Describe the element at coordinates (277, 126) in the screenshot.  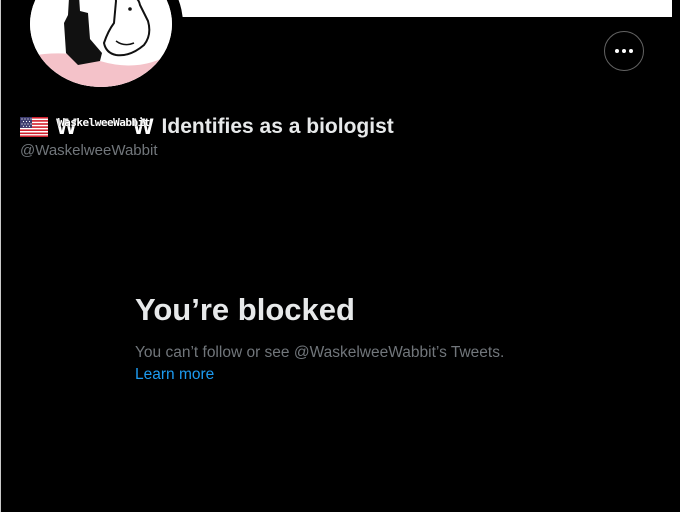
I see `display-name-suffix: Identifies as a biologist` at that location.